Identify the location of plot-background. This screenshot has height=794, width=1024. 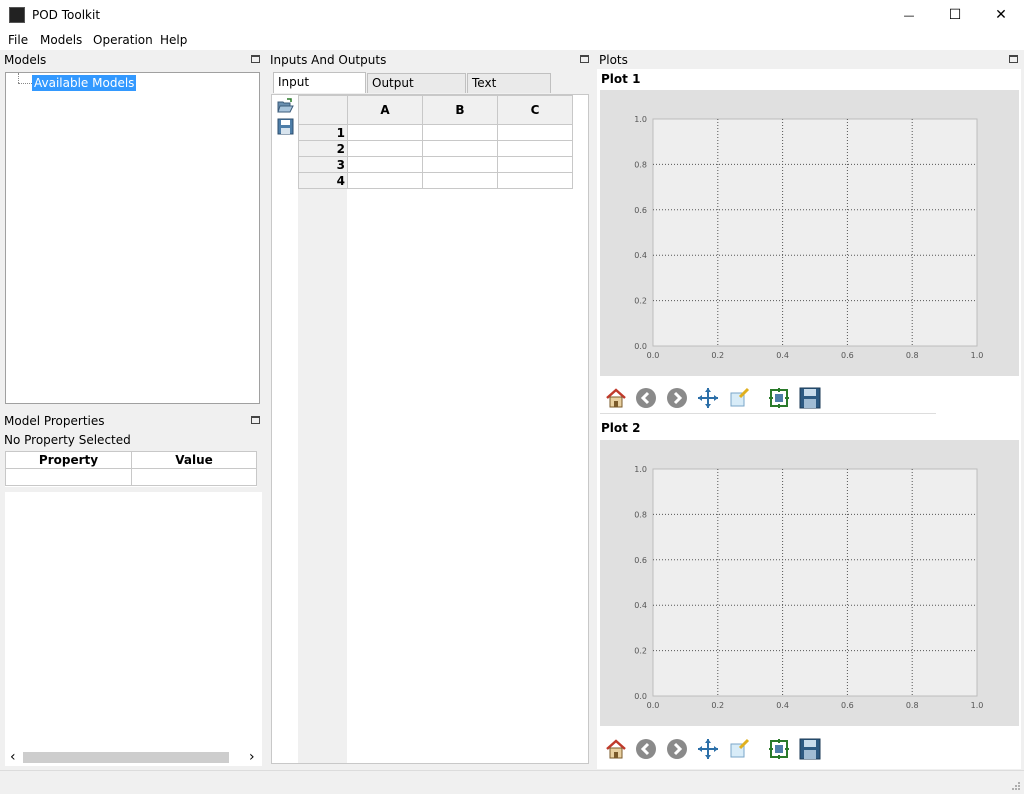
(815, 582).